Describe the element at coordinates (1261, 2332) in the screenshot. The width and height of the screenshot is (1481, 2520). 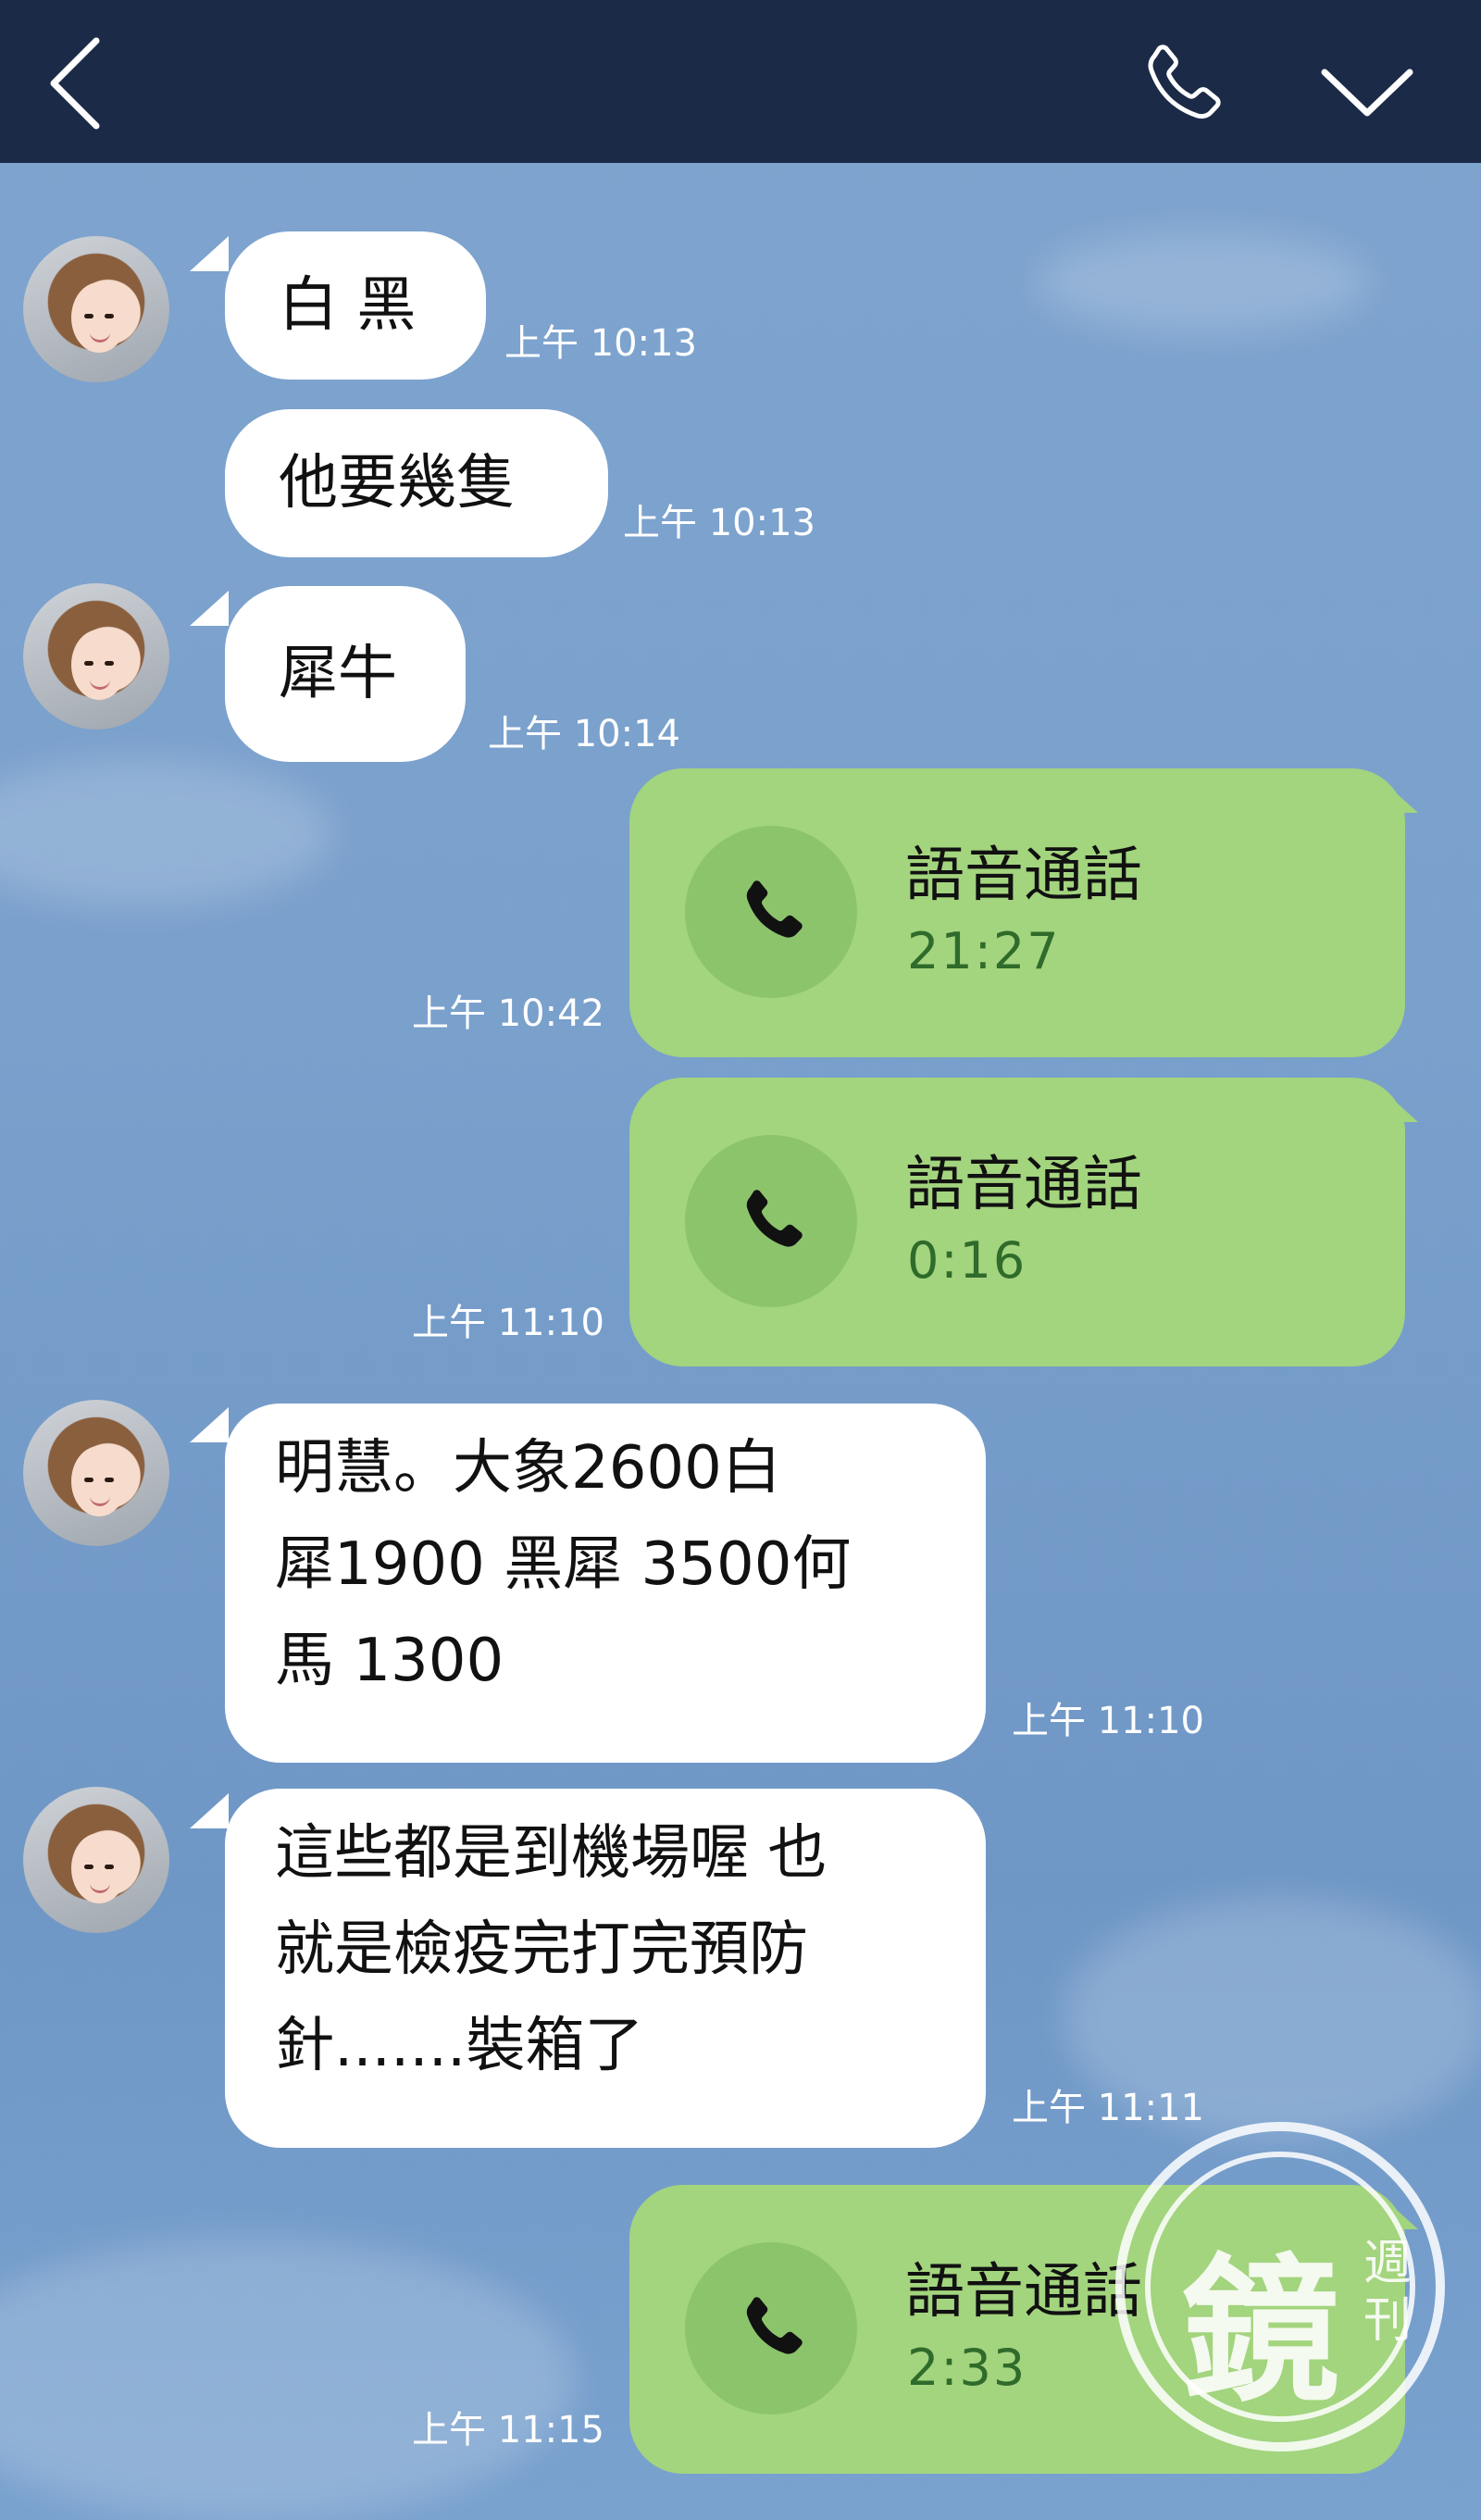
I see `watermark-big-char: 鏡` at that location.